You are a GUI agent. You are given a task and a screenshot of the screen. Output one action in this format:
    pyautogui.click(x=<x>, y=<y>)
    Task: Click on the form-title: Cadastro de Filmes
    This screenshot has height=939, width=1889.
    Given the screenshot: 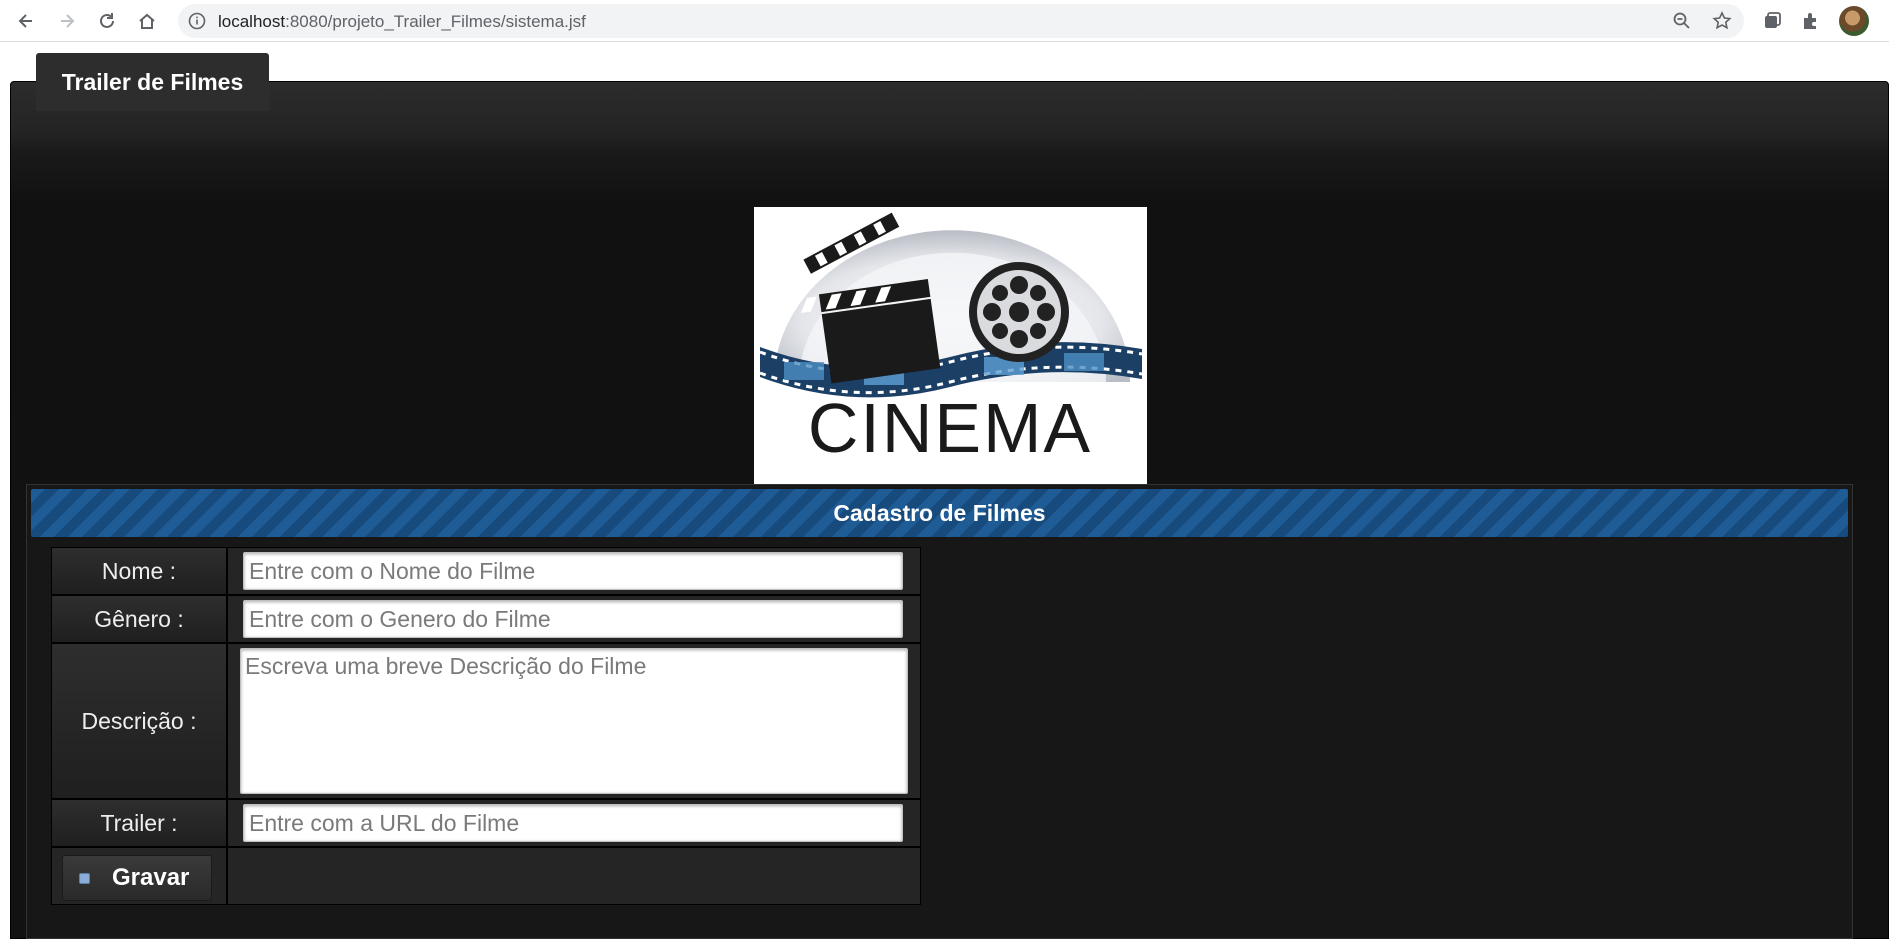 What is the action you would take?
    pyautogui.click(x=939, y=512)
    